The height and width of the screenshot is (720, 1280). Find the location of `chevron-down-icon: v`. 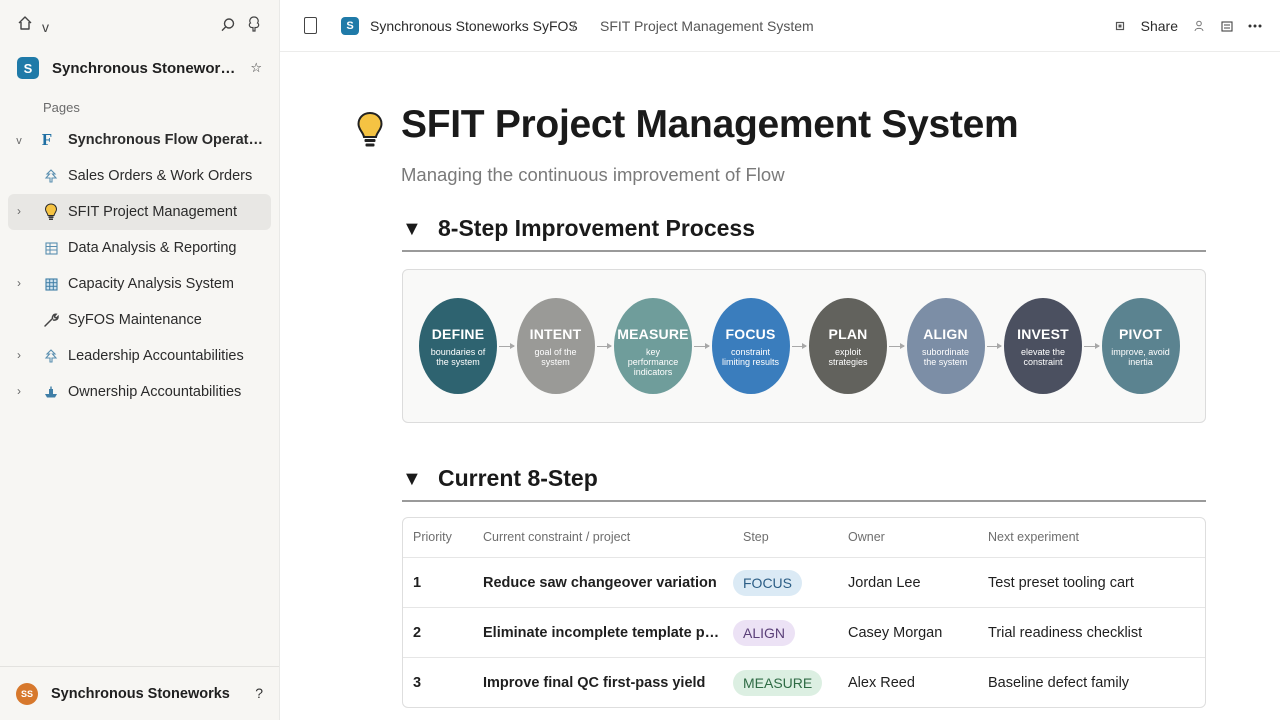

chevron-down-icon: v is located at coordinates (19, 141).